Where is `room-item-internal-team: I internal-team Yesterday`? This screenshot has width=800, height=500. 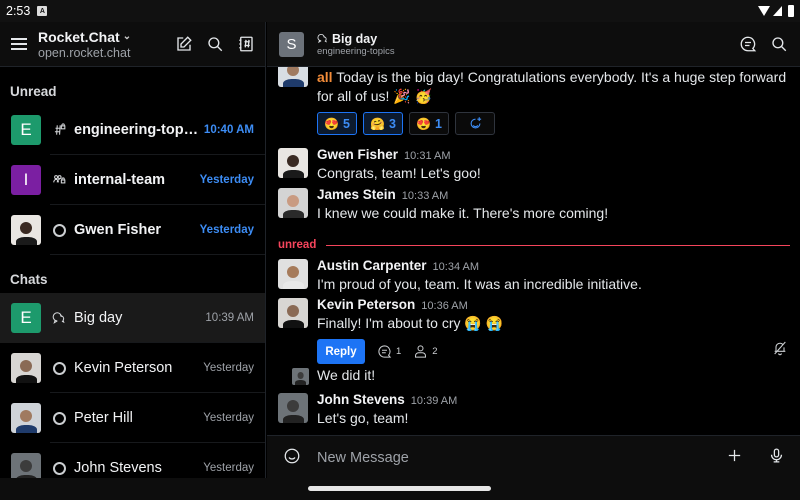 room-item-internal-team: I internal-team Yesterday is located at coordinates (132, 180).